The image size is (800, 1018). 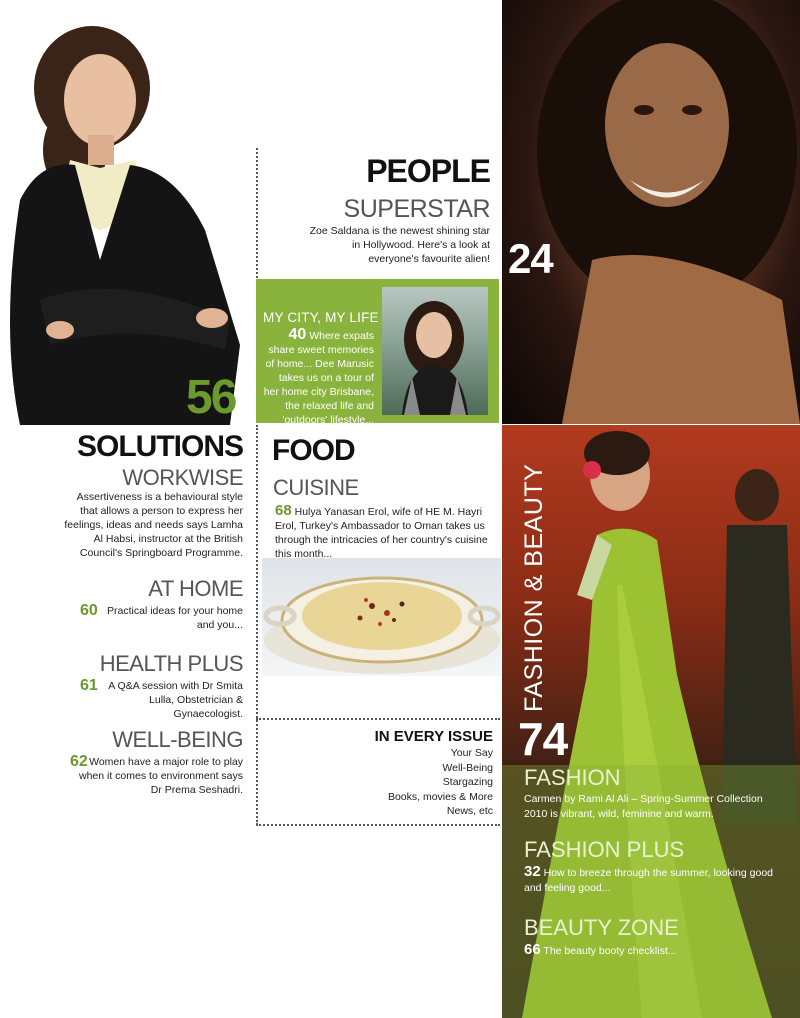 What do you see at coordinates (531, 258) in the screenshot?
I see `people-page-number: 24` at bounding box center [531, 258].